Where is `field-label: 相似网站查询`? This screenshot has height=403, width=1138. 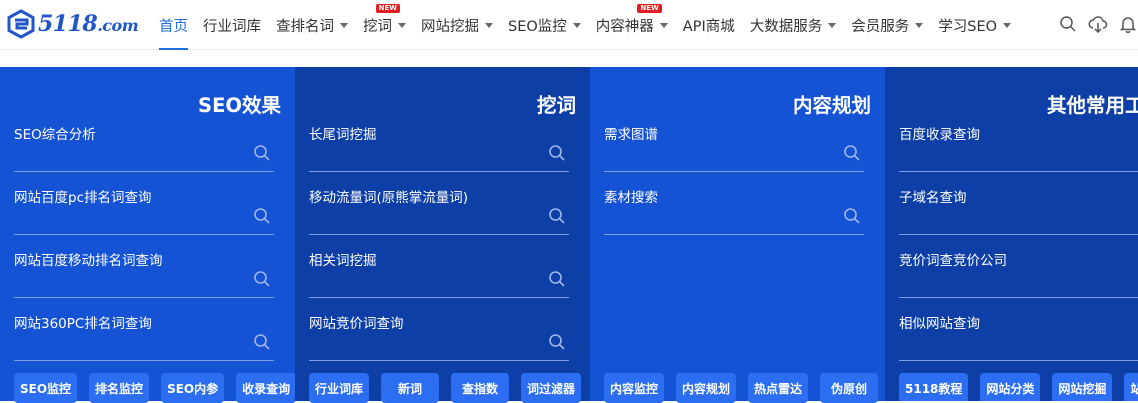
field-label: 相似网站查询 is located at coordinates (939, 324).